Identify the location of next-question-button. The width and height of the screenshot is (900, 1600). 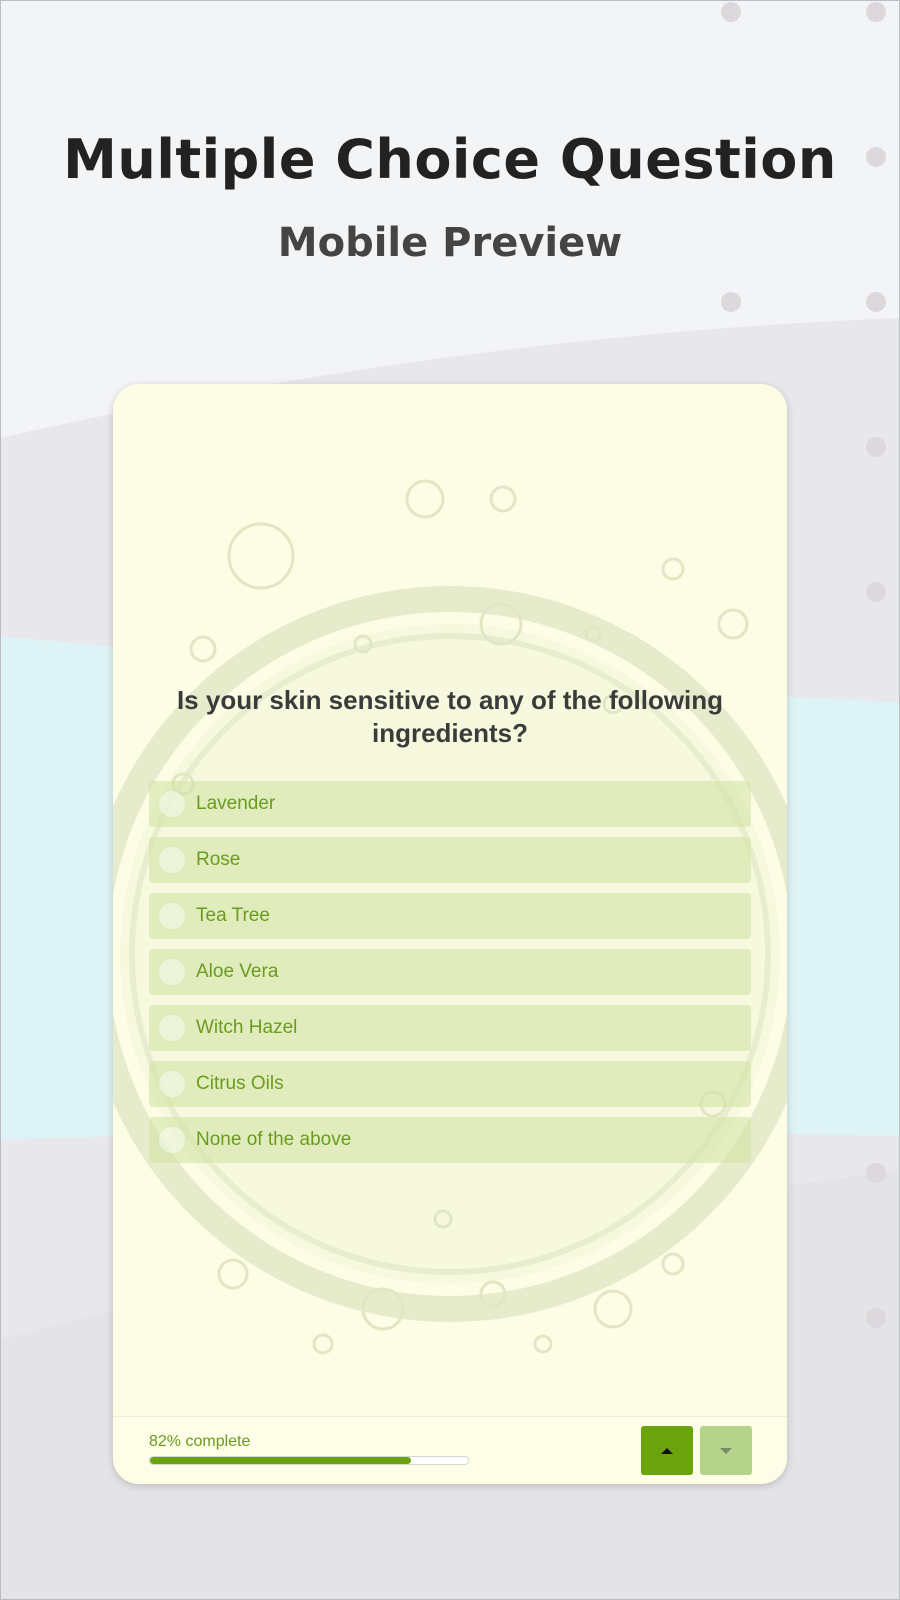
(726, 1450).